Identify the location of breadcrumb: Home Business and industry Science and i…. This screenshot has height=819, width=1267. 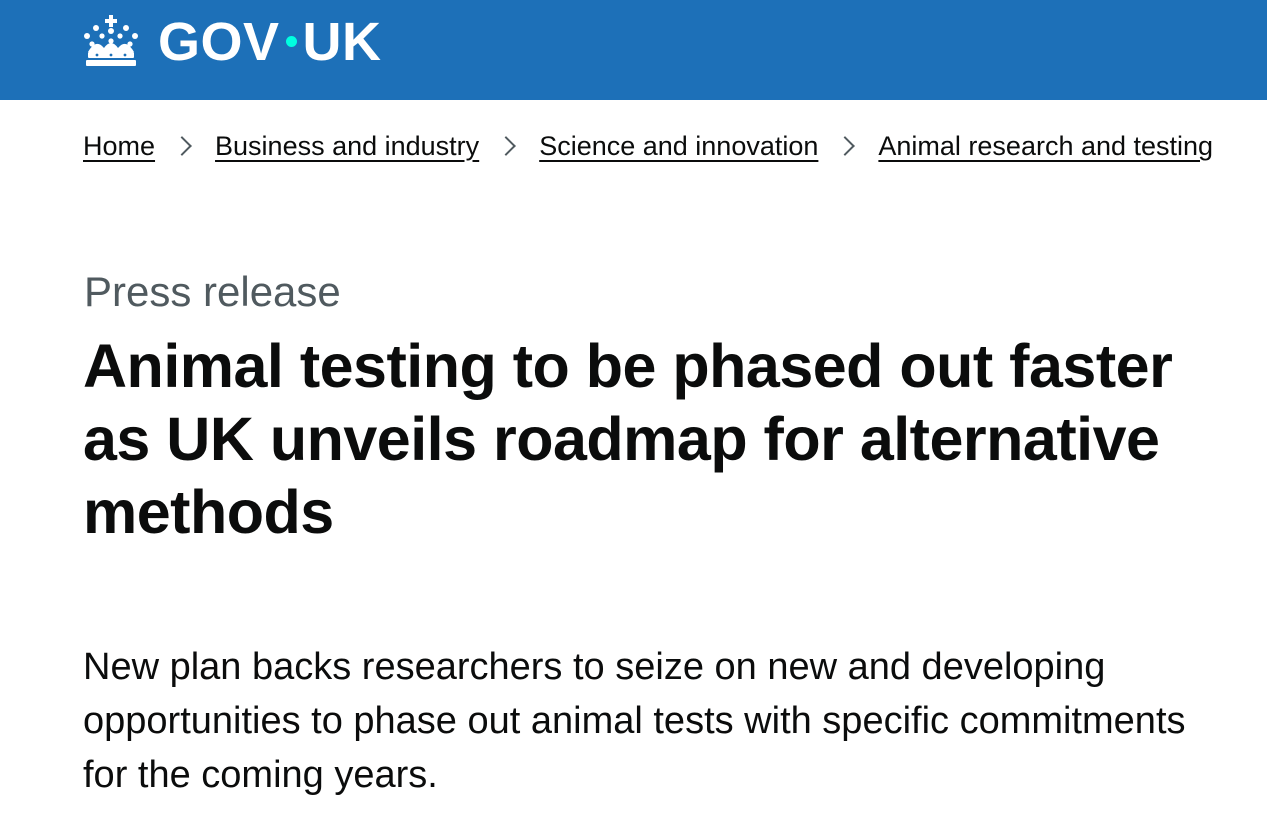
(648, 146).